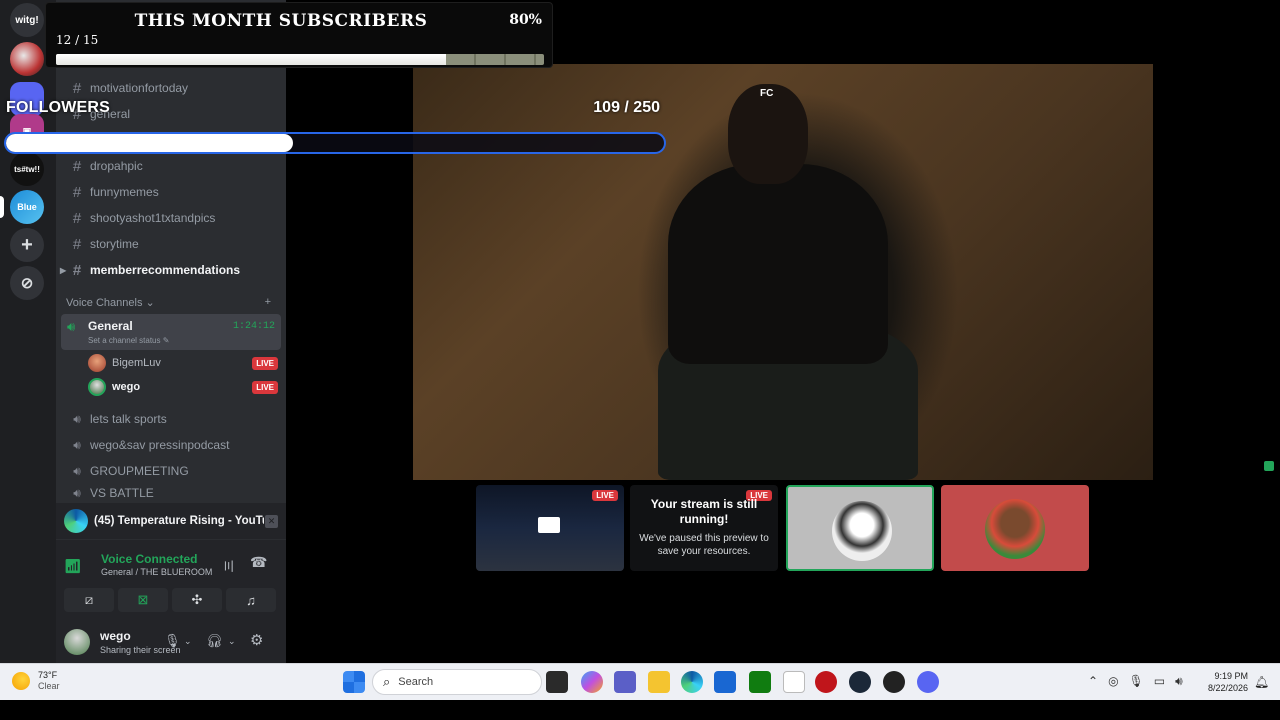  Describe the element at coordinates (592, 682) in the screenshot. I see `copilot-icon` at that location.